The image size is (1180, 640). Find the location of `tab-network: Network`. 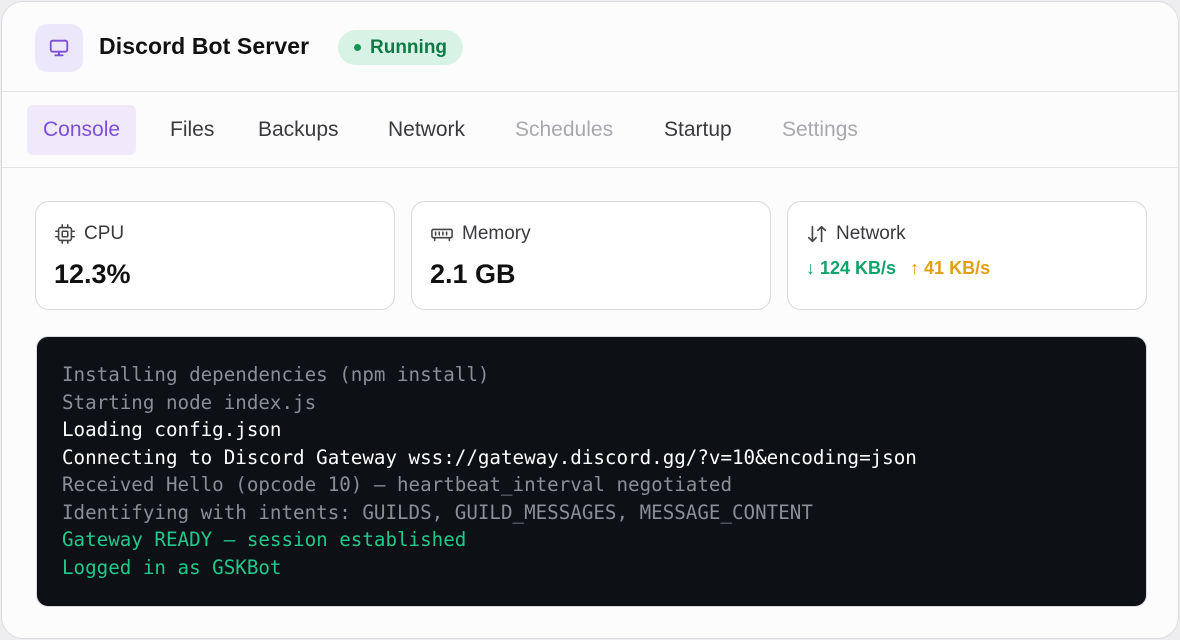

tab-network: Network is located at coordinates (426, 130).